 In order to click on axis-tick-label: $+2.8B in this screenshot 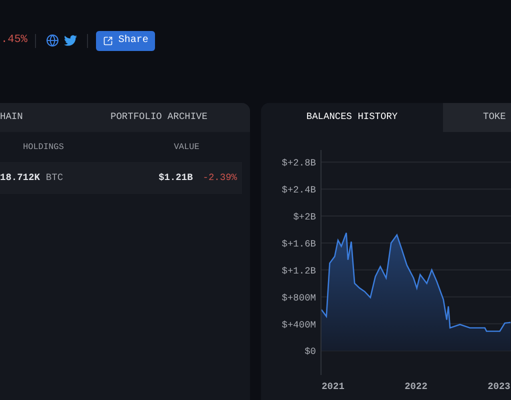, I will do `click(299, 163)`.